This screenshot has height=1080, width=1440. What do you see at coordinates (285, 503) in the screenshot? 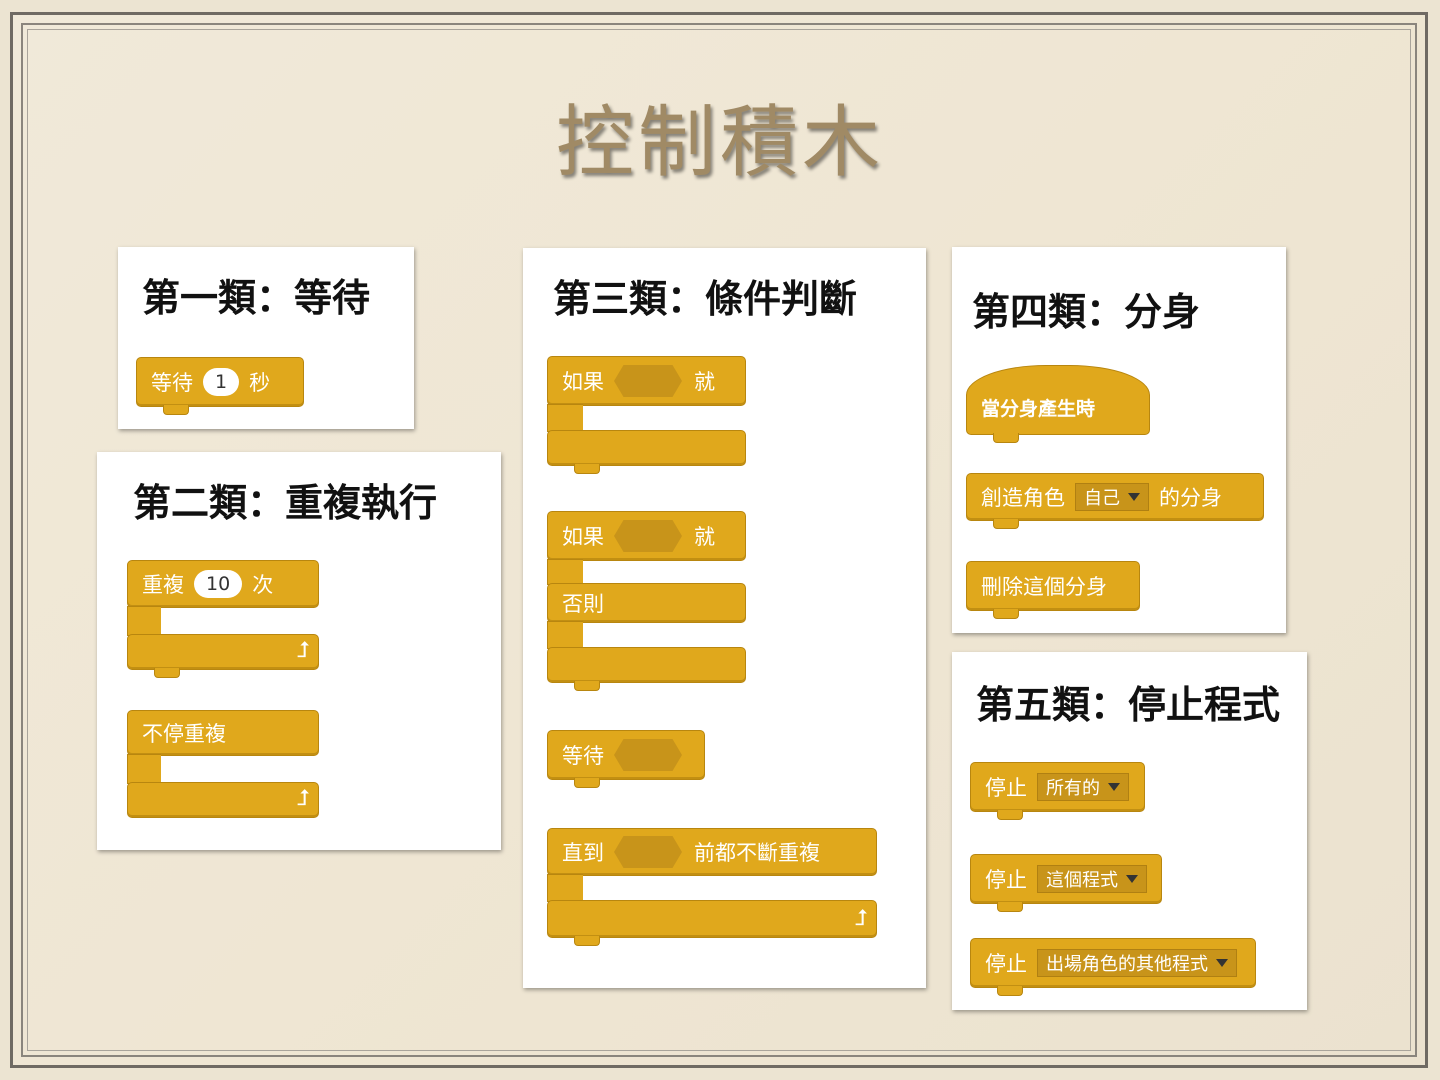
I see `panel-title: 第二類：重複執行` at bounding box center [285, 503].